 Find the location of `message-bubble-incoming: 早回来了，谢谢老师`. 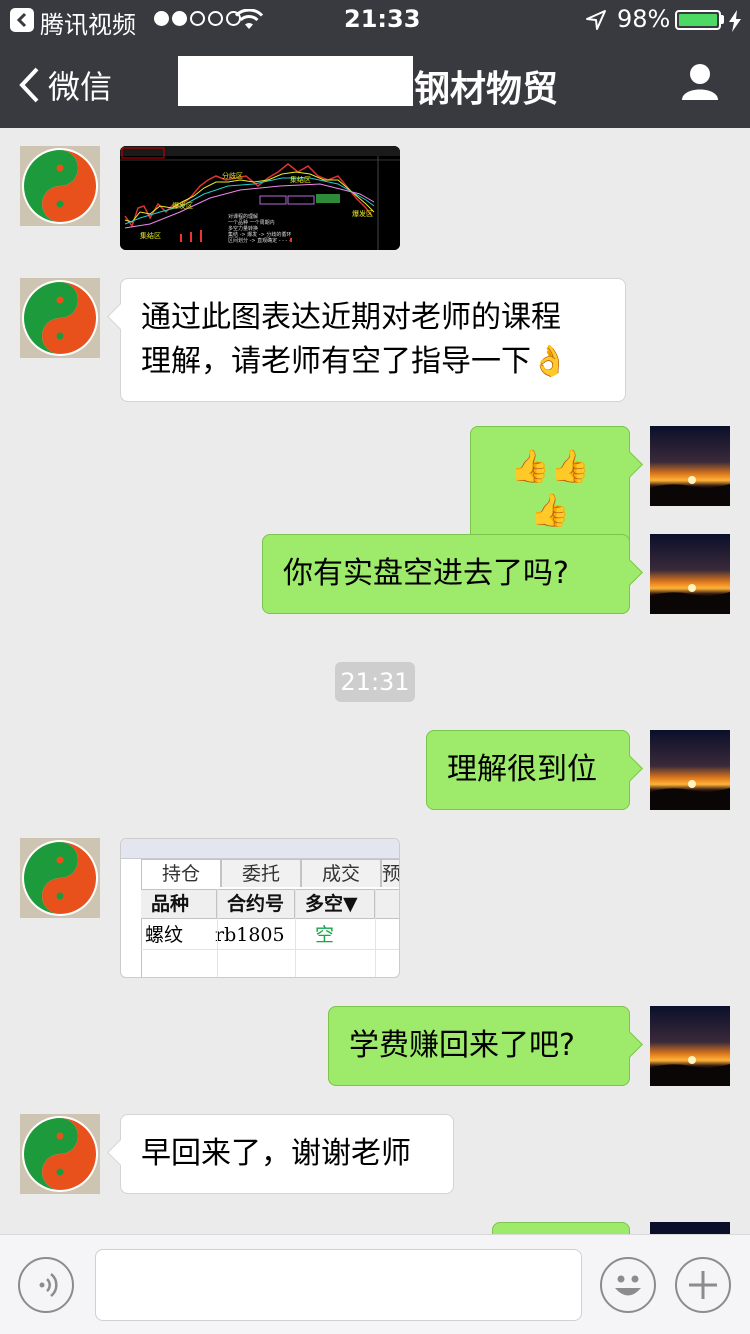

message-bubble-incoming: 早回来了，谢谢老师 is located at coordinates (287, 1154).